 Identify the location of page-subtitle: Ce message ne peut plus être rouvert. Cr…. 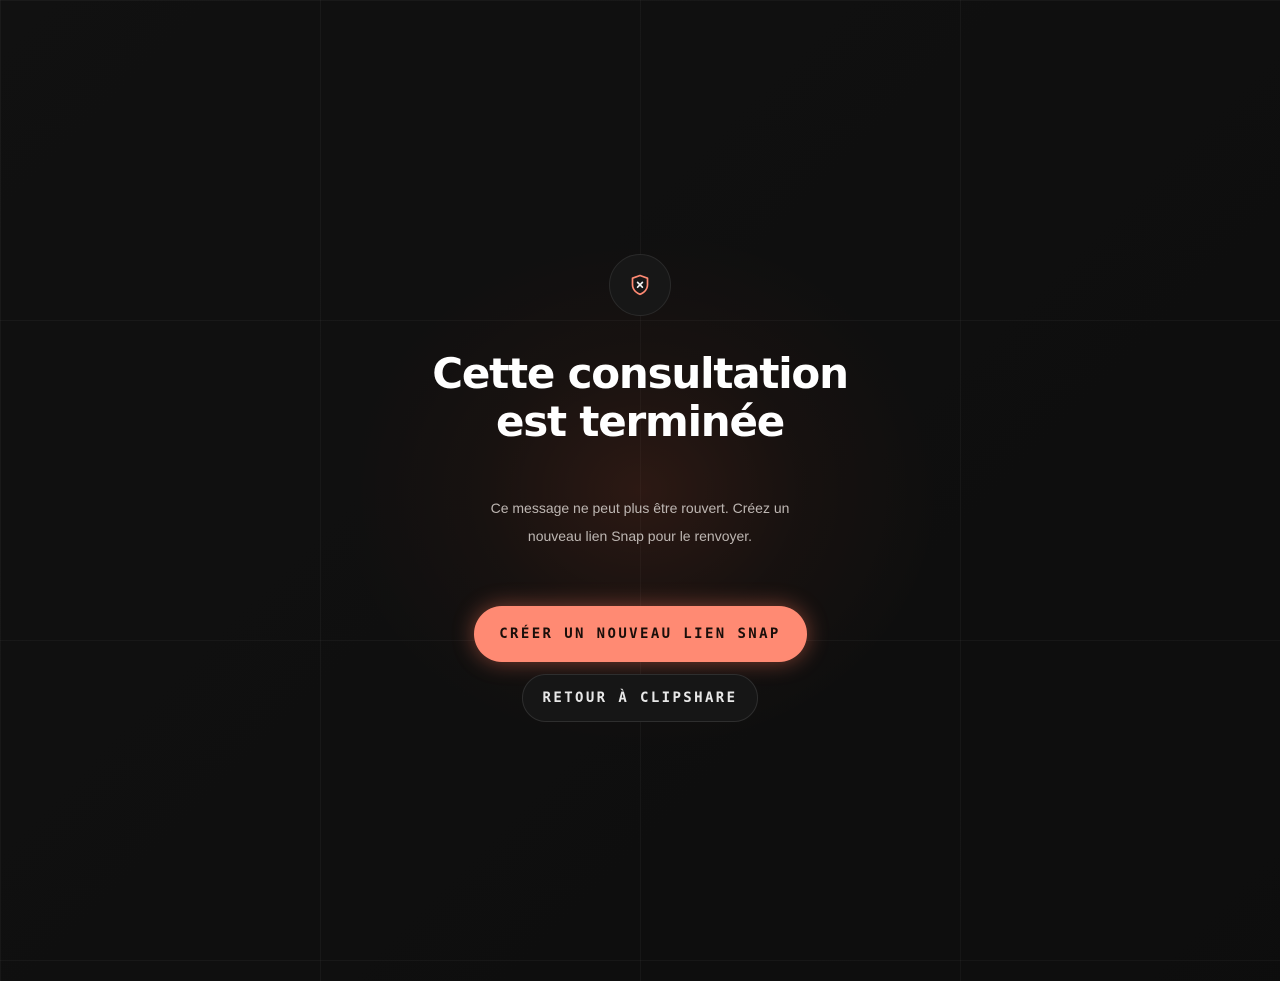
(640, 522).